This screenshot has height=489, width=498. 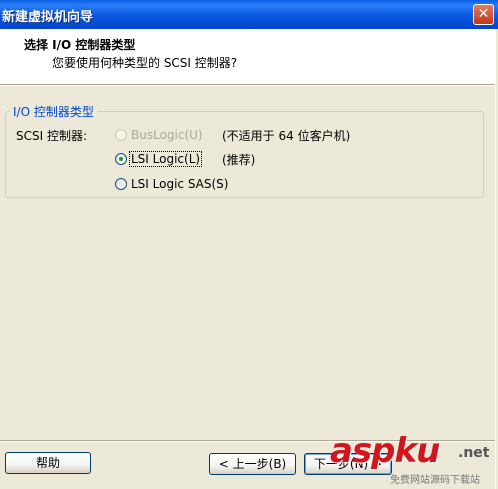 I want to click on close-icon: ✕, so click(x=483, y=14).